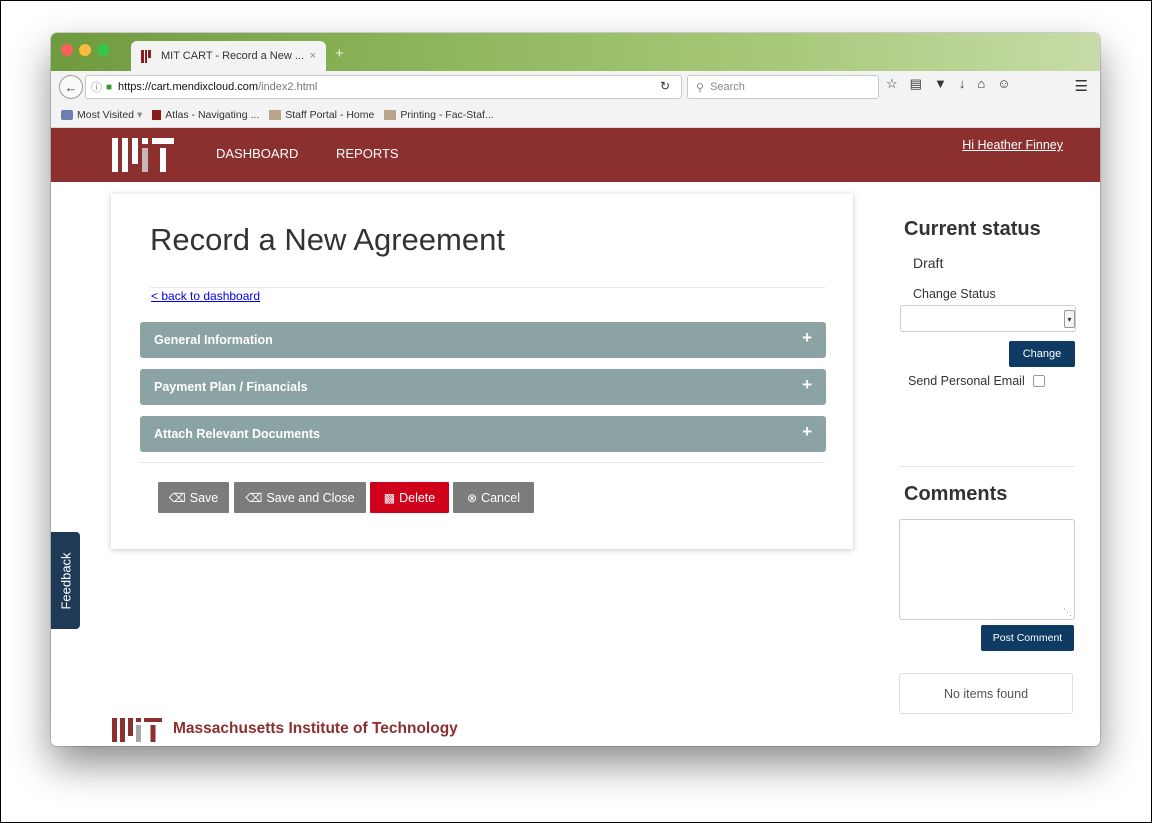 This screenshot has width=1152, height=823. Describe the element at coordinates (367, 153) in the screenshot. I see `nav-reports: REPORTS` at that location.